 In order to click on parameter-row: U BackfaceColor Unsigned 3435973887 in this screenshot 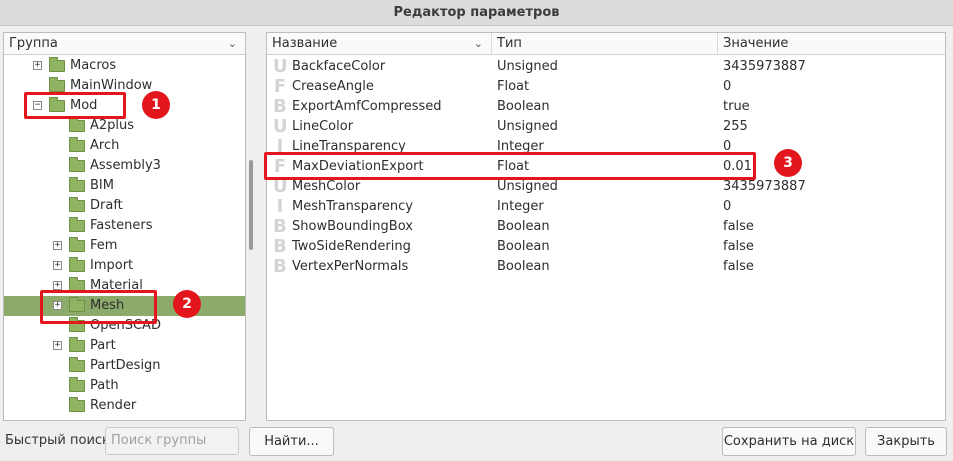, I will do `click(606, 66)`.